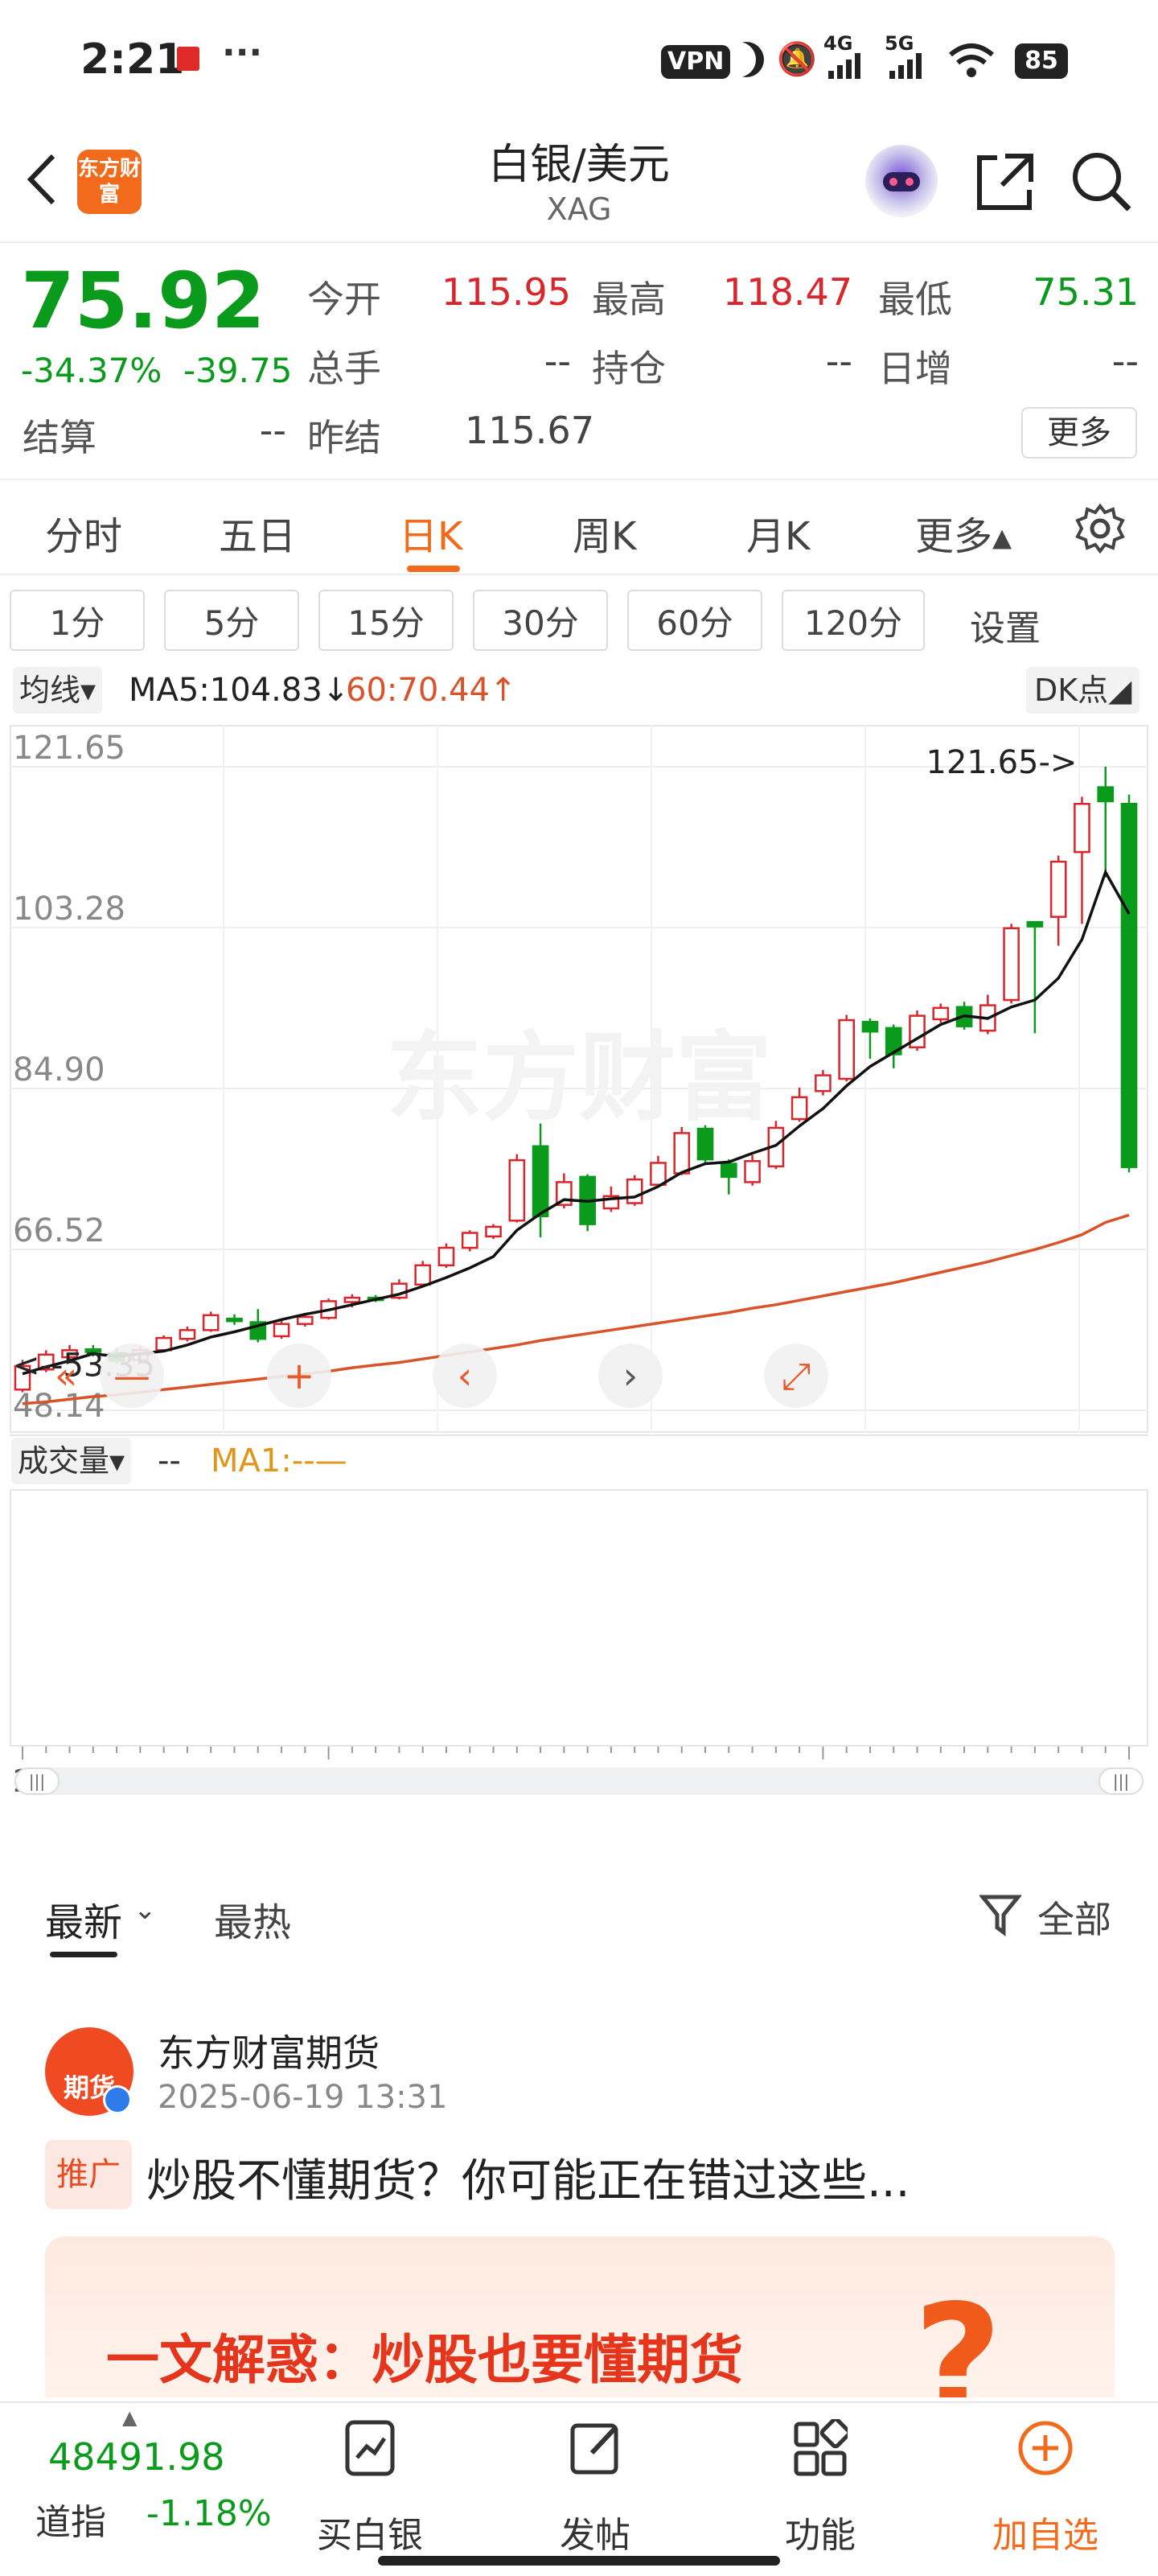  I want to click on settle-label: 结算, so click(59, 437).